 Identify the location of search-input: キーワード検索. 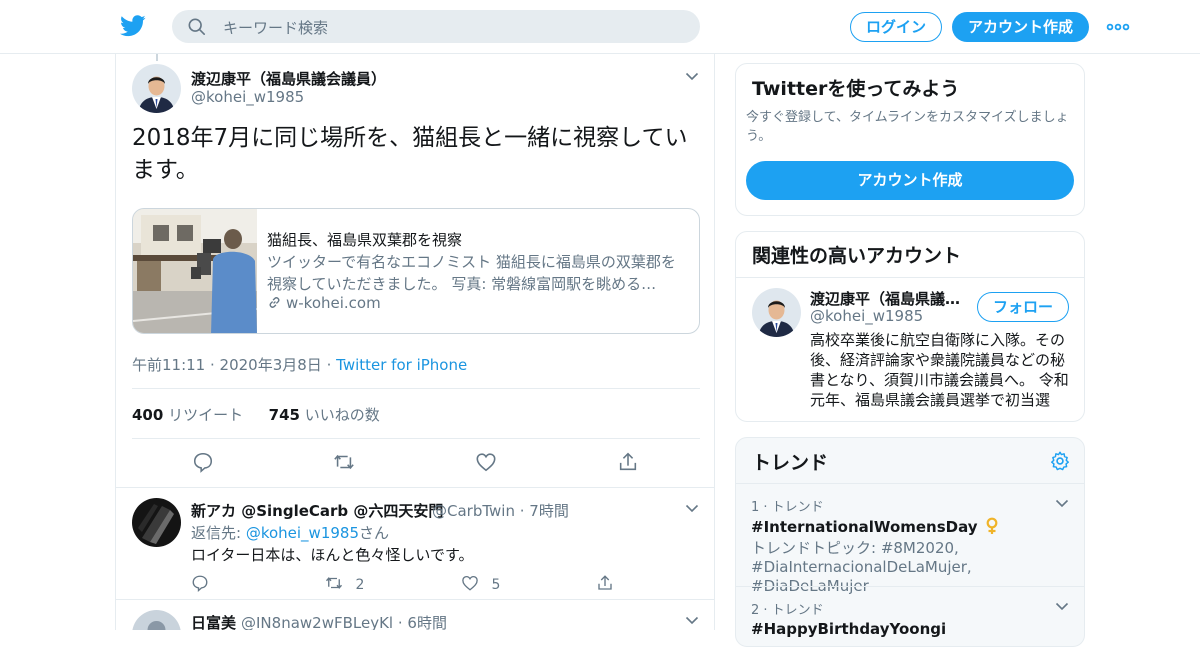
(436, 26).